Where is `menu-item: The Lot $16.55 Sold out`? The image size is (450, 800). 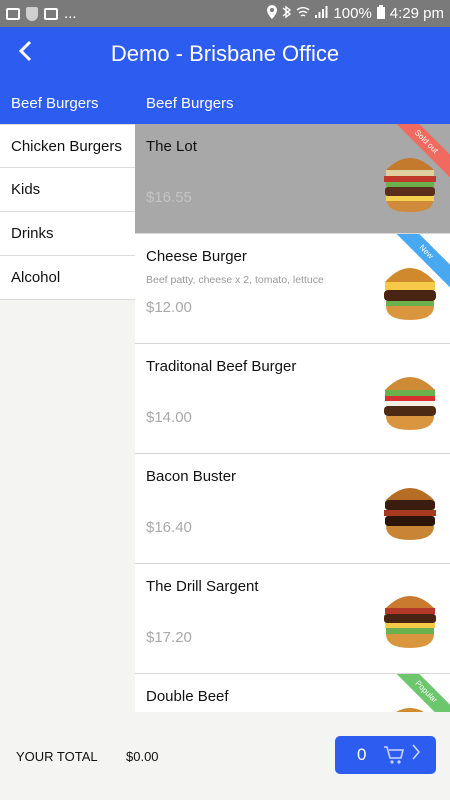 menu-item: The Lot $16.55 Sold out is located at coordinates (292, 179).